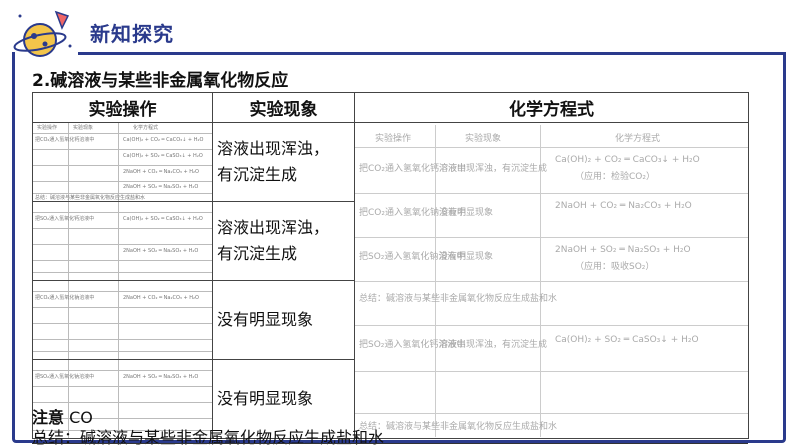 Image resolution: width=794 pixels, height=447 pixels. I want to click on eq-thumb-eq-2: Ca(OH)₂ + SO₂ ═ CaSO₃↓ + H₂O, so click(627, 339).